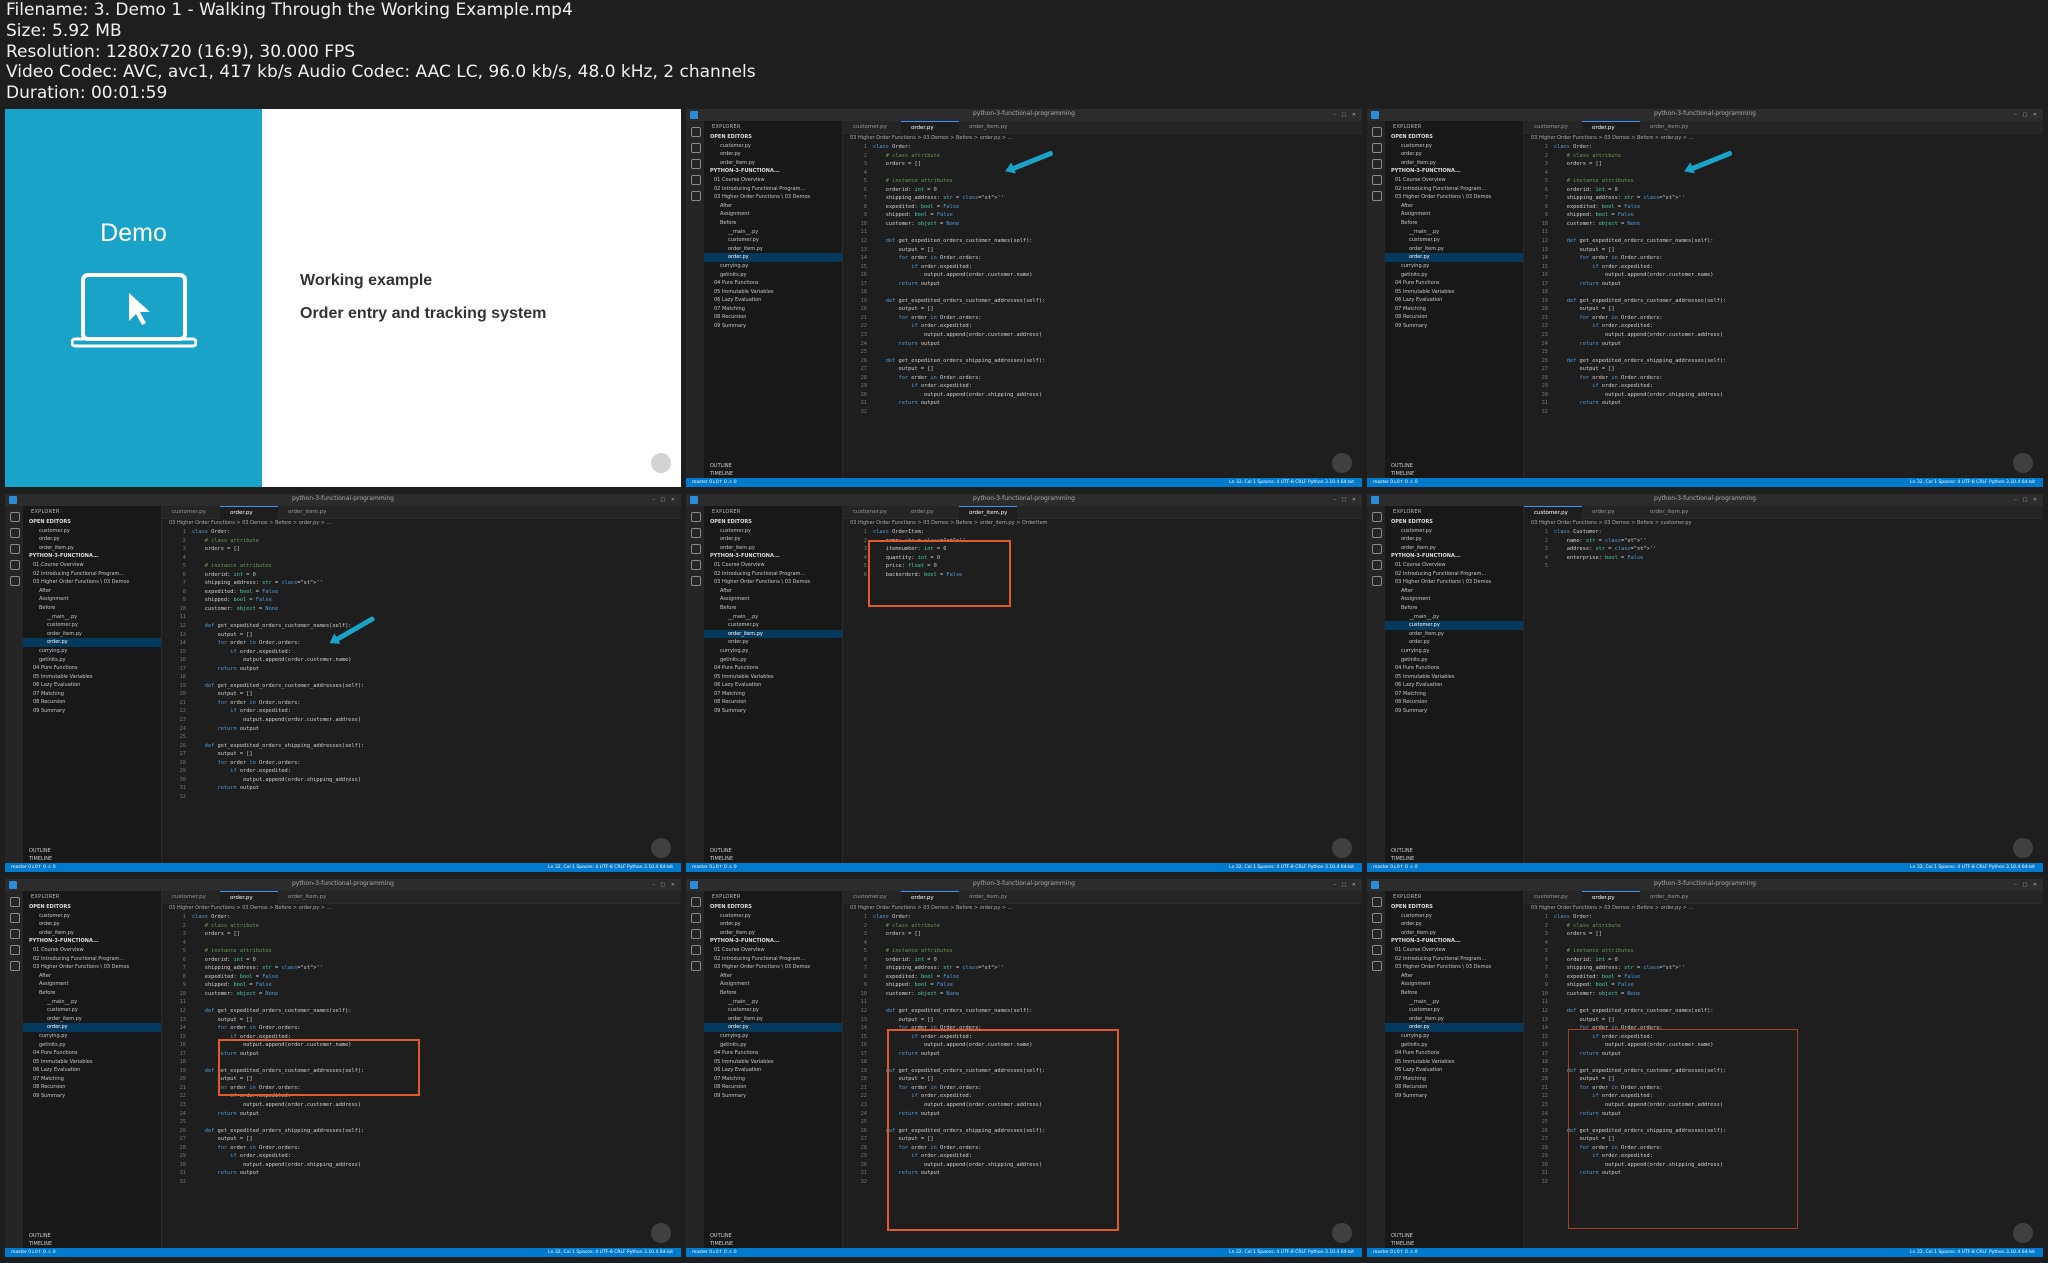 Image resolution: width=2048 pixels, height=1263 pixels. Describe the element at coordinates (33, 867) in the screenshot. I see `status-left: master 0↓0↑ 0 ⚠ 0` at that location.